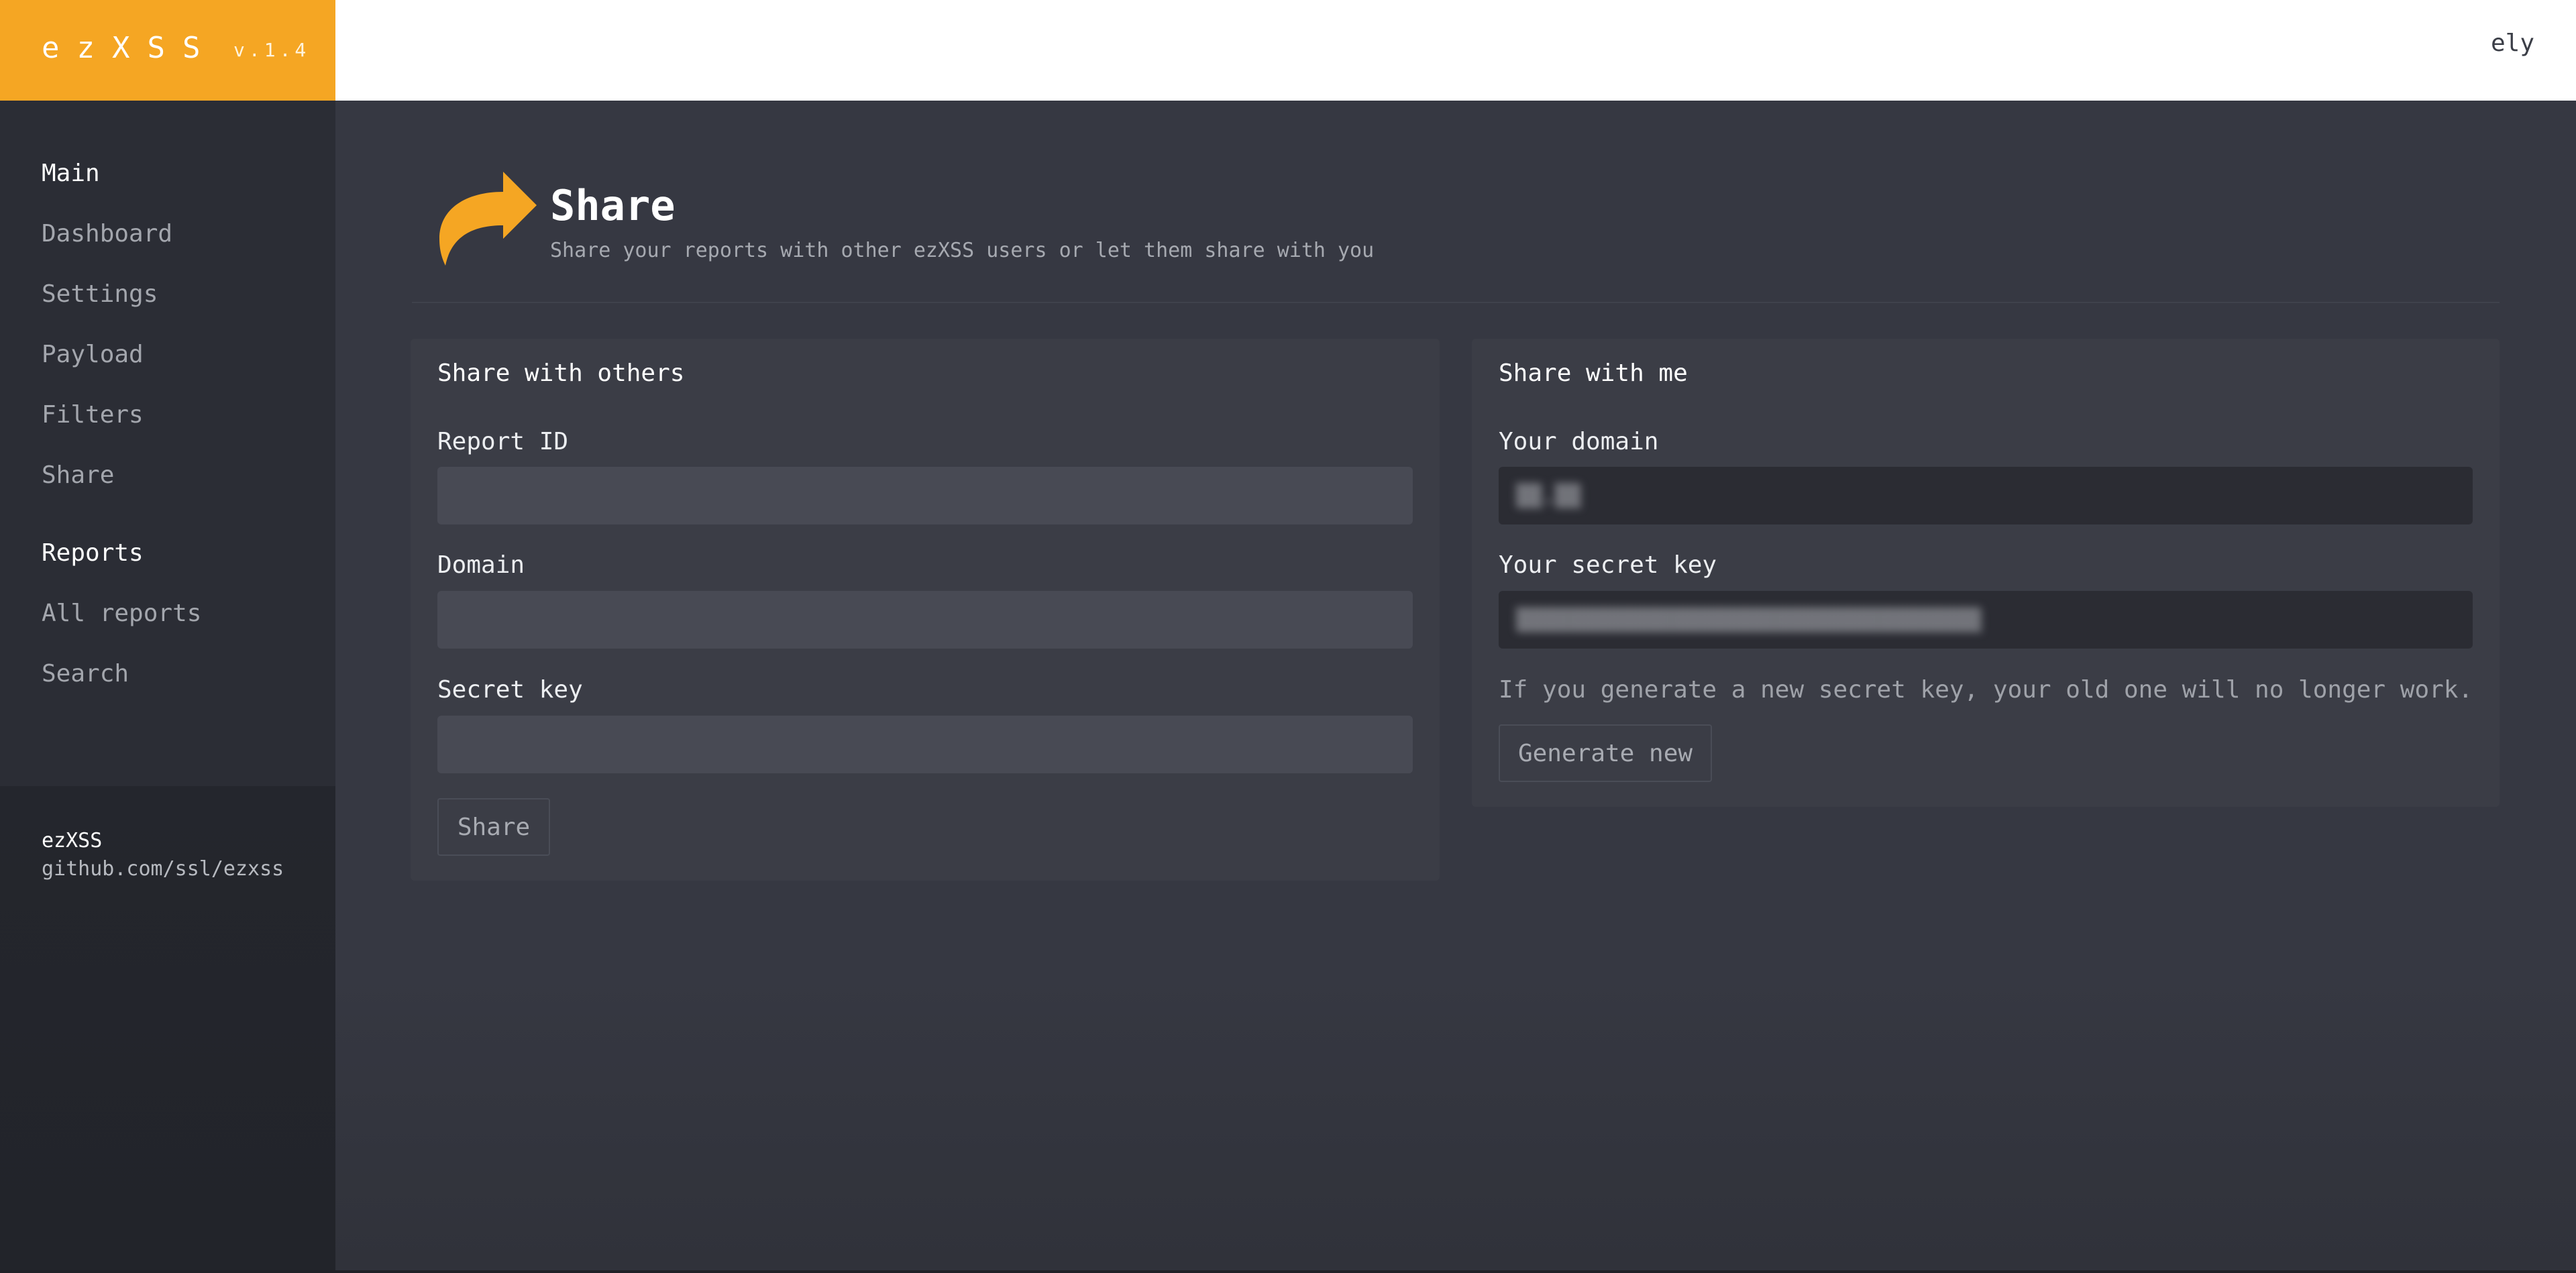 The width and height of the screenshot is (2576, 1273). I want to click on your-secret-key-field: ▒▒▒▒▒▒▒▒▒▒▒▒▒▒▒▒▒▒▒▒▒▒▒▒▒▒▒▒▒▒▒▒▒▒▒▒, so click(1986, 620).